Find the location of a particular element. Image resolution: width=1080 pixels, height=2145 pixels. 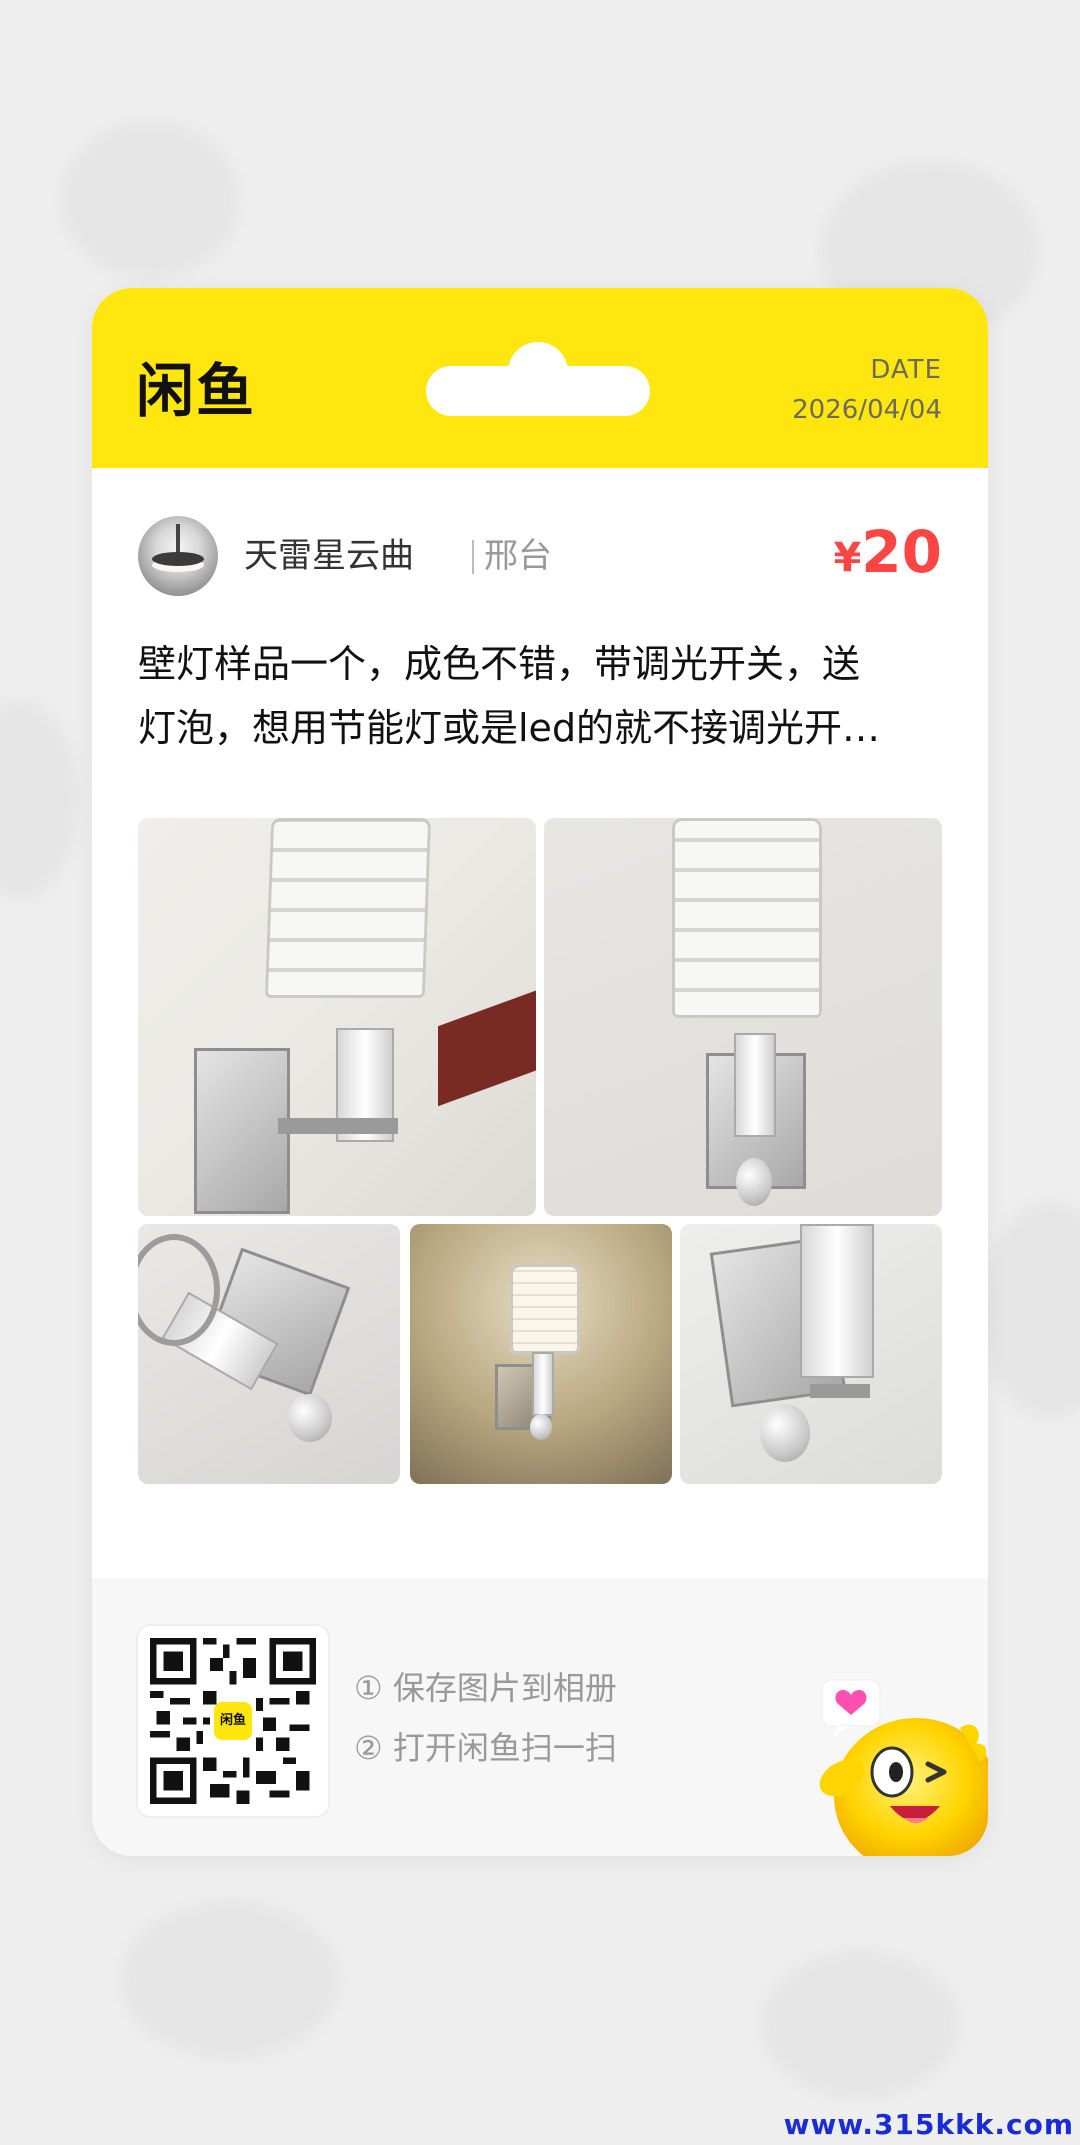

date-label: DATE is located at coordinates (906, 370).